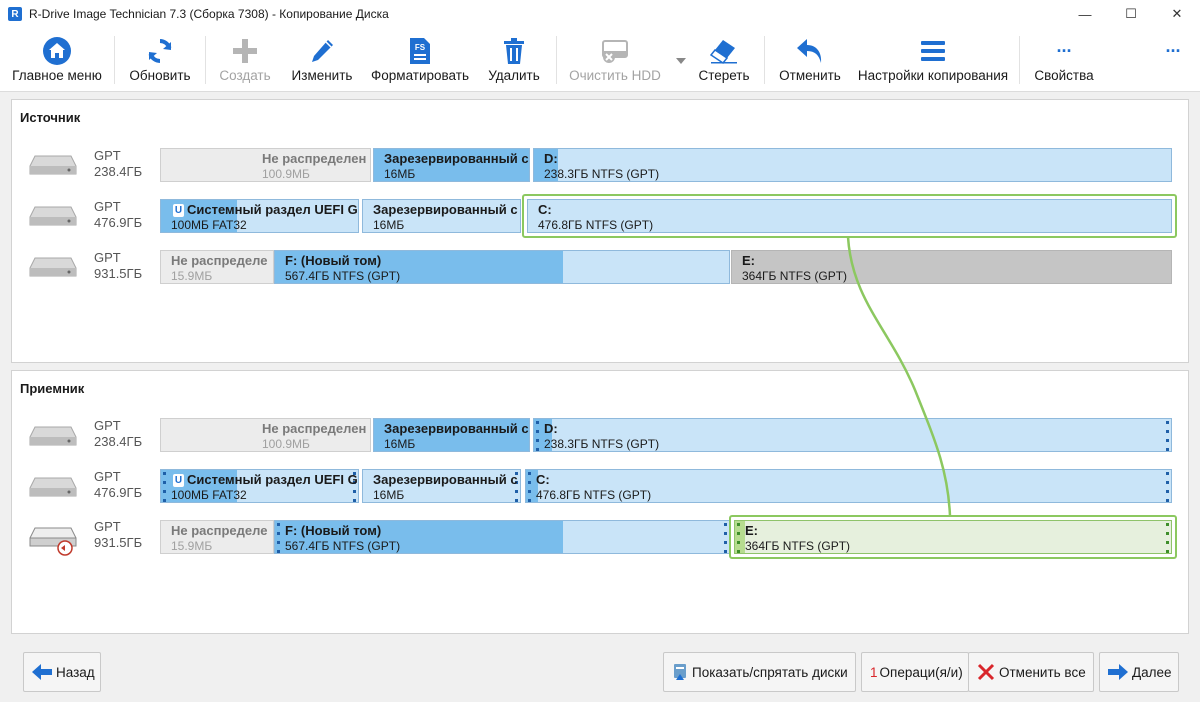 This screenshot has height=702, width=1200. What do you see at coordinates (42, 672) in the screenshot?
I see `arrow-left-icon` at bounding box center [42, 672].